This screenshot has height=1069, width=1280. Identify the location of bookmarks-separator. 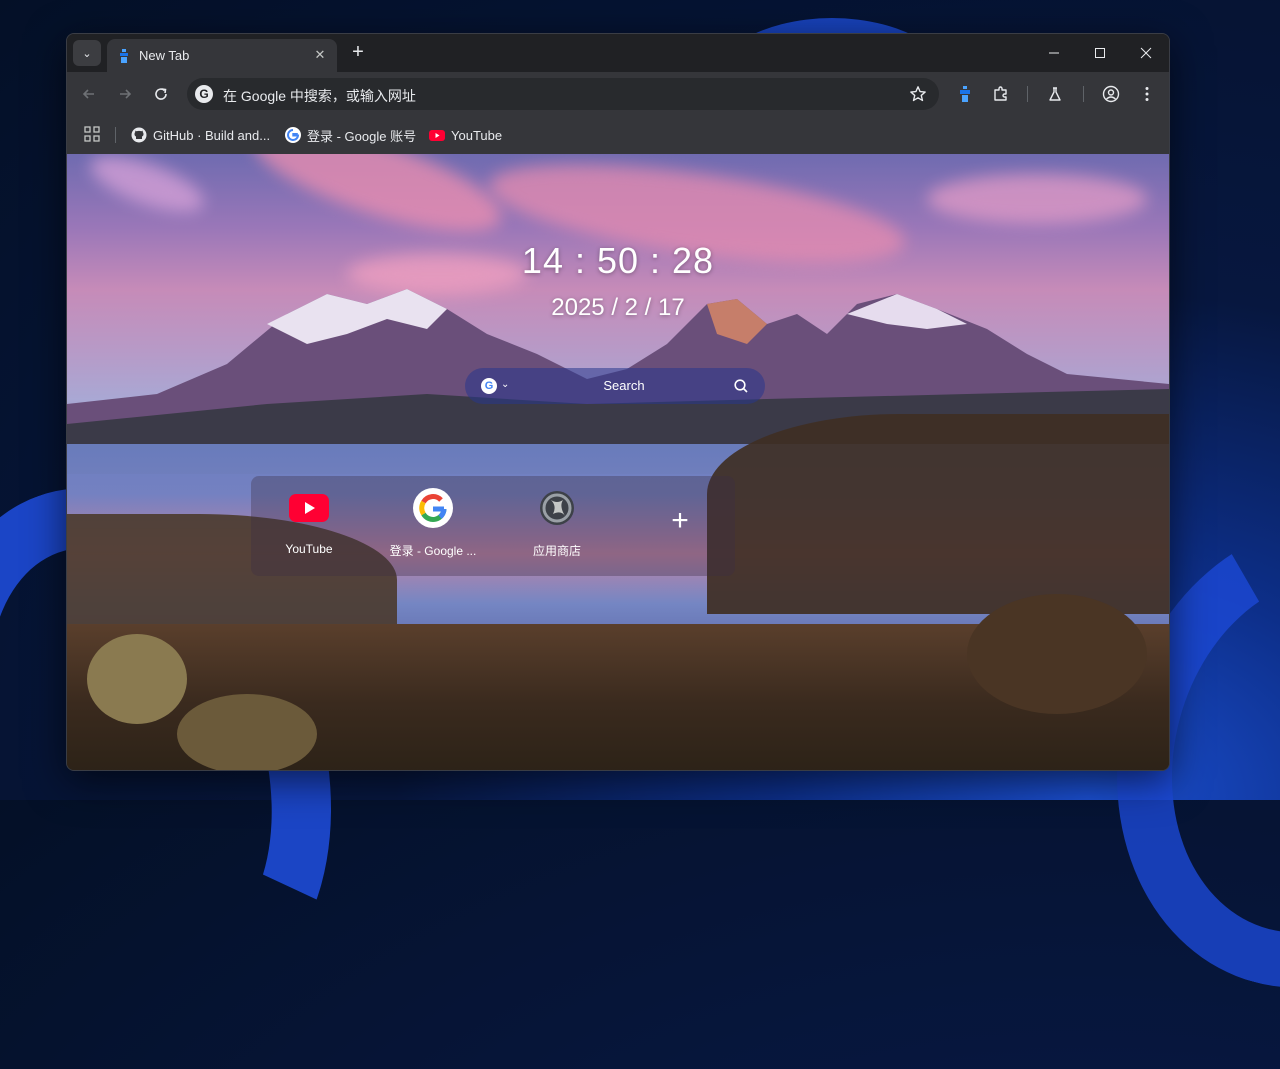
(115, 135).